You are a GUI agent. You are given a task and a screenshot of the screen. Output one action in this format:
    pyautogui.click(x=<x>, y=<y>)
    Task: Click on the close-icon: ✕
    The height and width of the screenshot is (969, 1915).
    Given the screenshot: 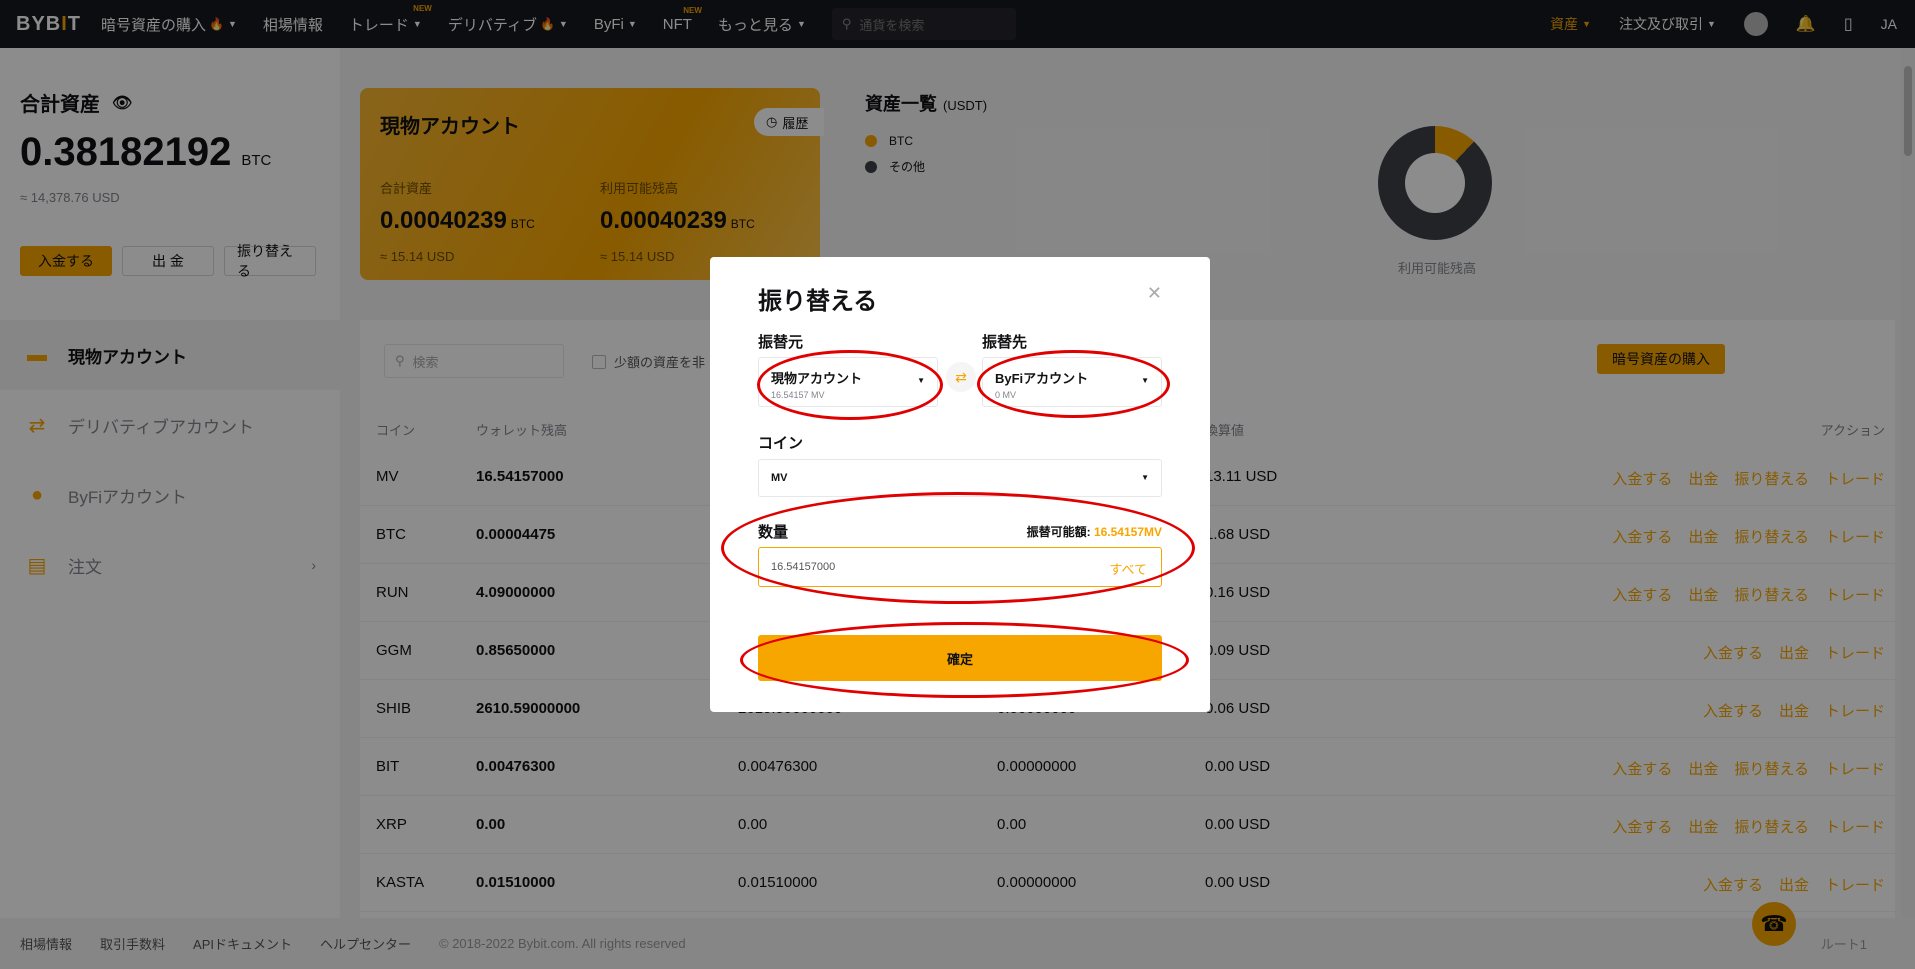 What is the action you would take?
    pyautogui.click(x=1154, y=293)
    